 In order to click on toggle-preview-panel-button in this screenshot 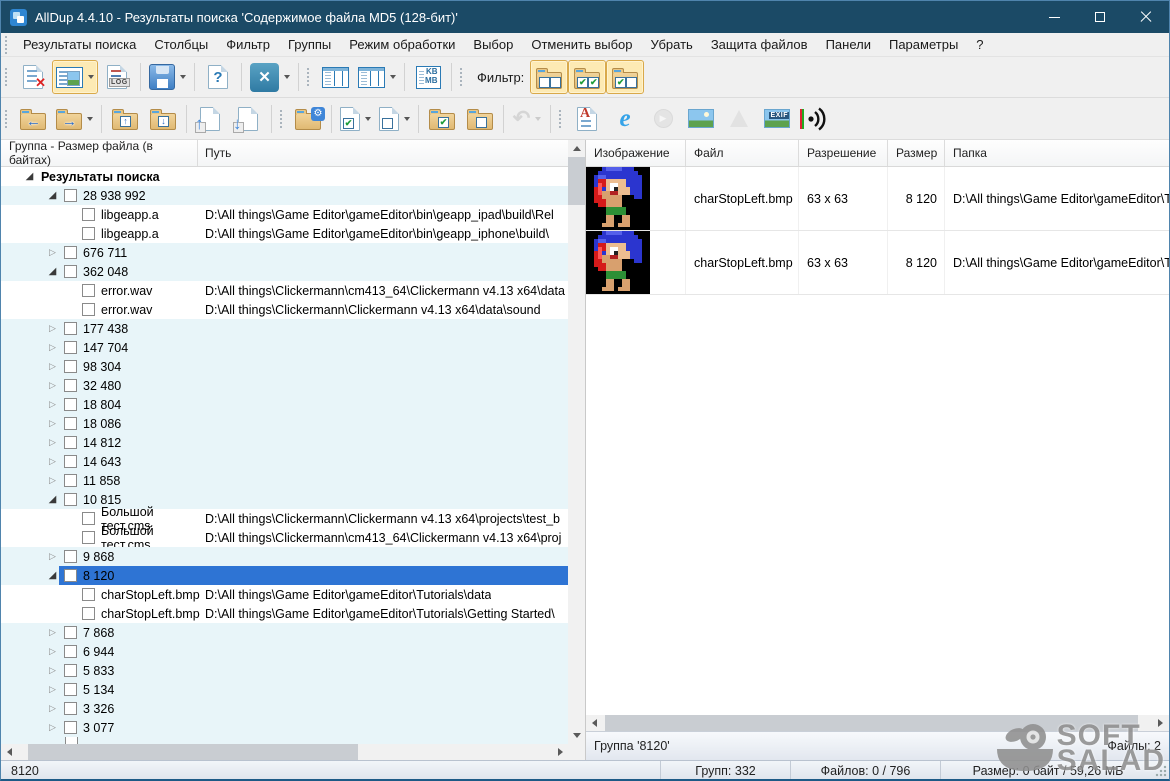, I will do `click(75, 77)`.